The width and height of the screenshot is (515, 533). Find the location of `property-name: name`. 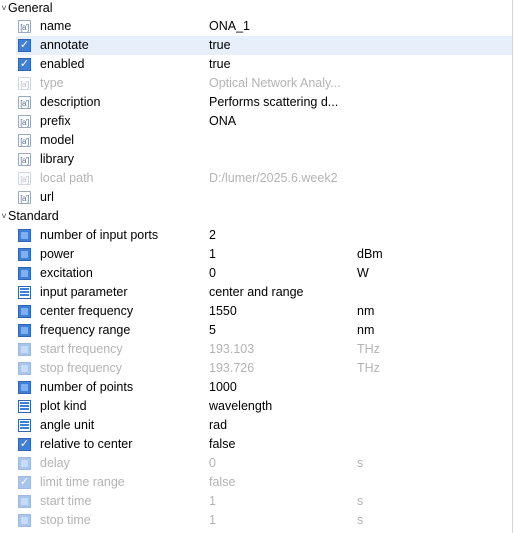

property-name: name is located at coordinates (56, 26).